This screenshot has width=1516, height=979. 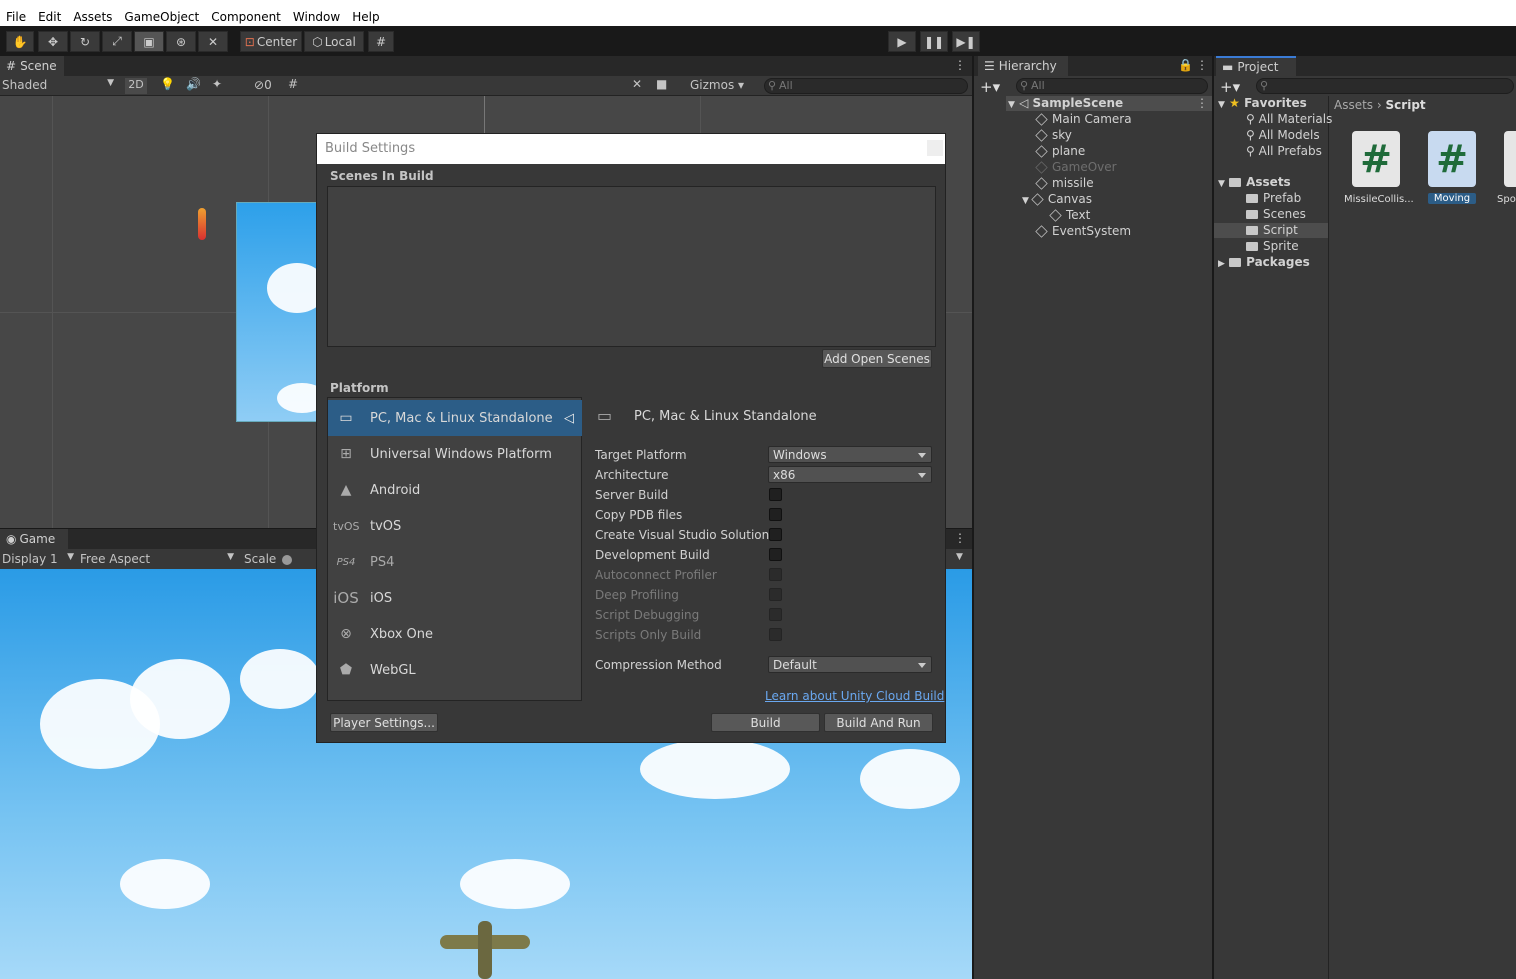 What do you see at coordinates (136, 86) in the screenshot?
I see `2d-toggle: 2D` at bounding box center [136, 86].